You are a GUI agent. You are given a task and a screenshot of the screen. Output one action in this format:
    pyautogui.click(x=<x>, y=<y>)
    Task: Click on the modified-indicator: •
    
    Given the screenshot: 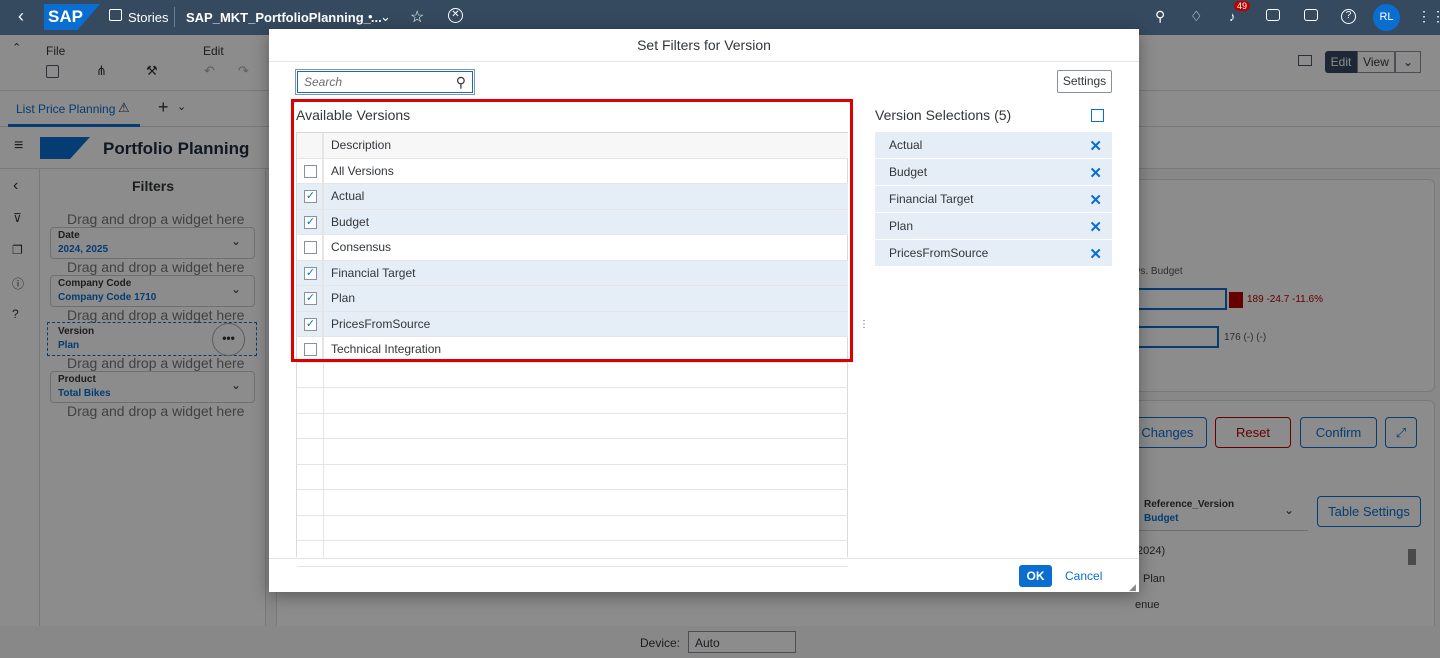 What is the action you would take?
    pyautogui.click(x=370, y=16)
    